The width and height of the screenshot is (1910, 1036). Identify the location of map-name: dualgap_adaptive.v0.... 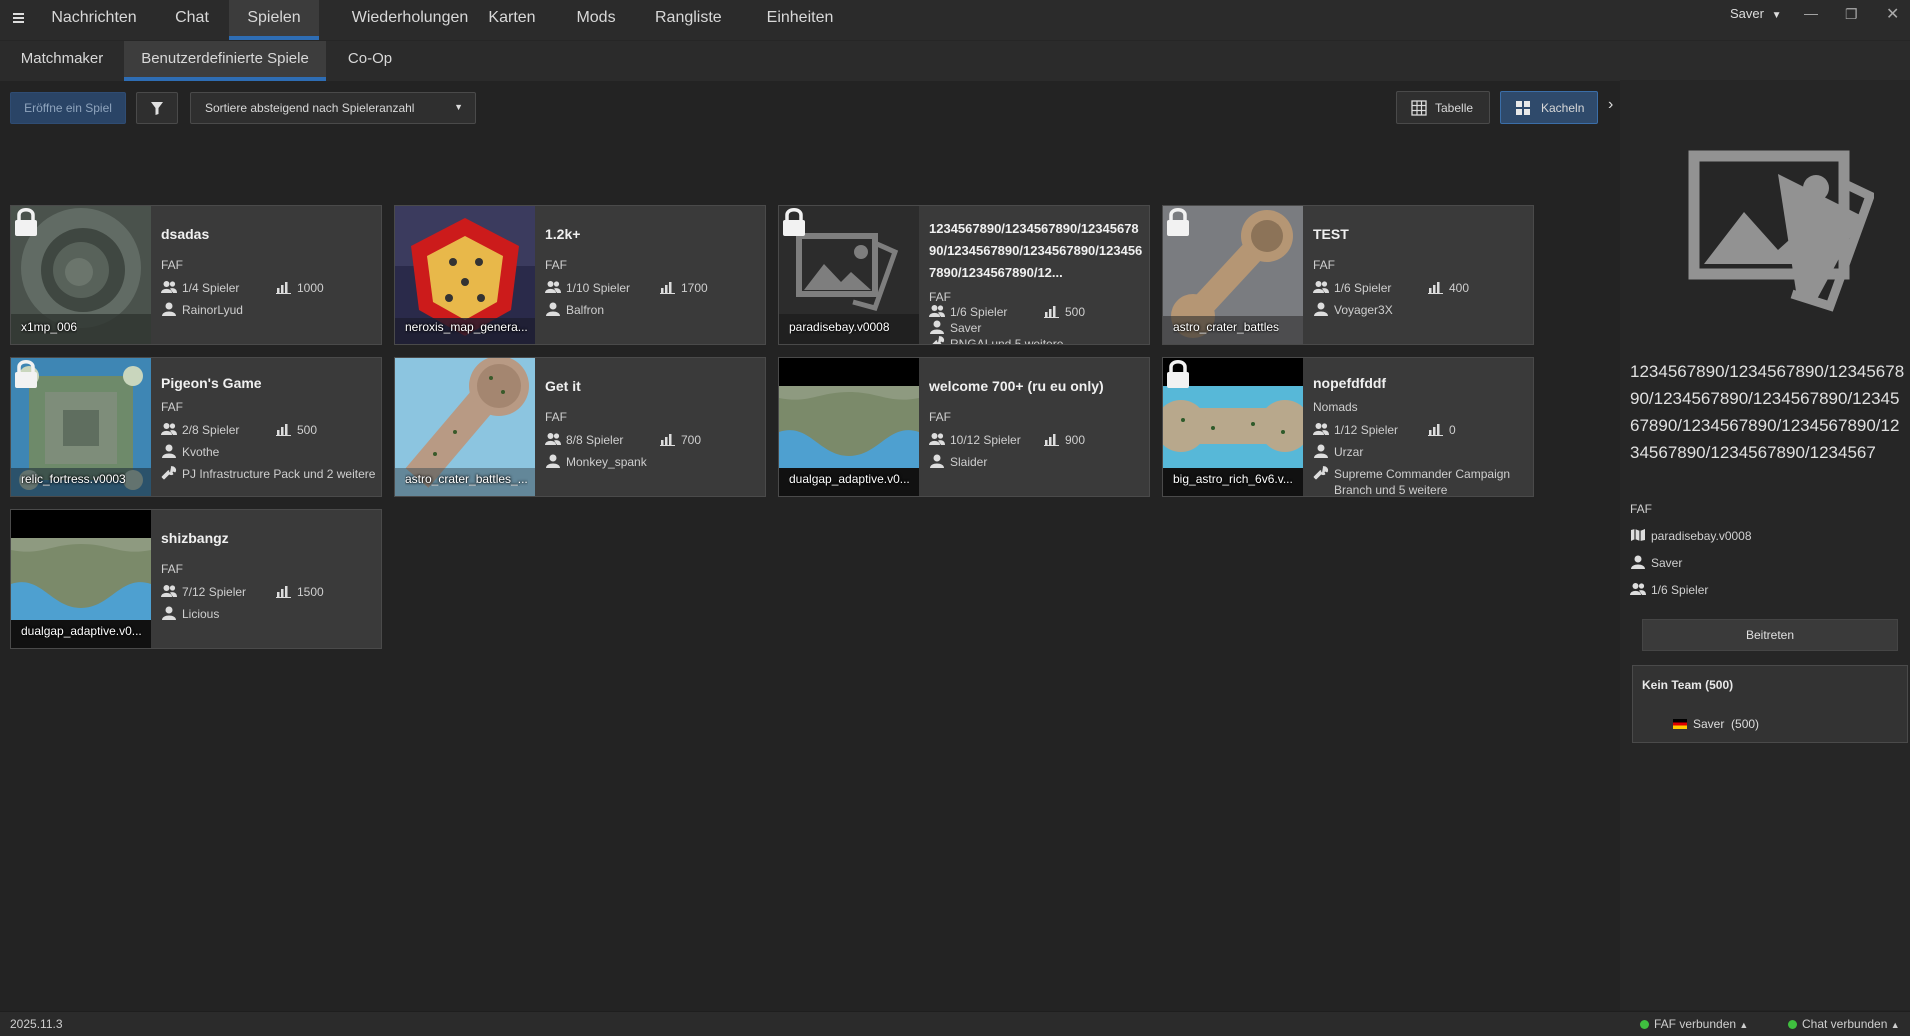
(849, 479).